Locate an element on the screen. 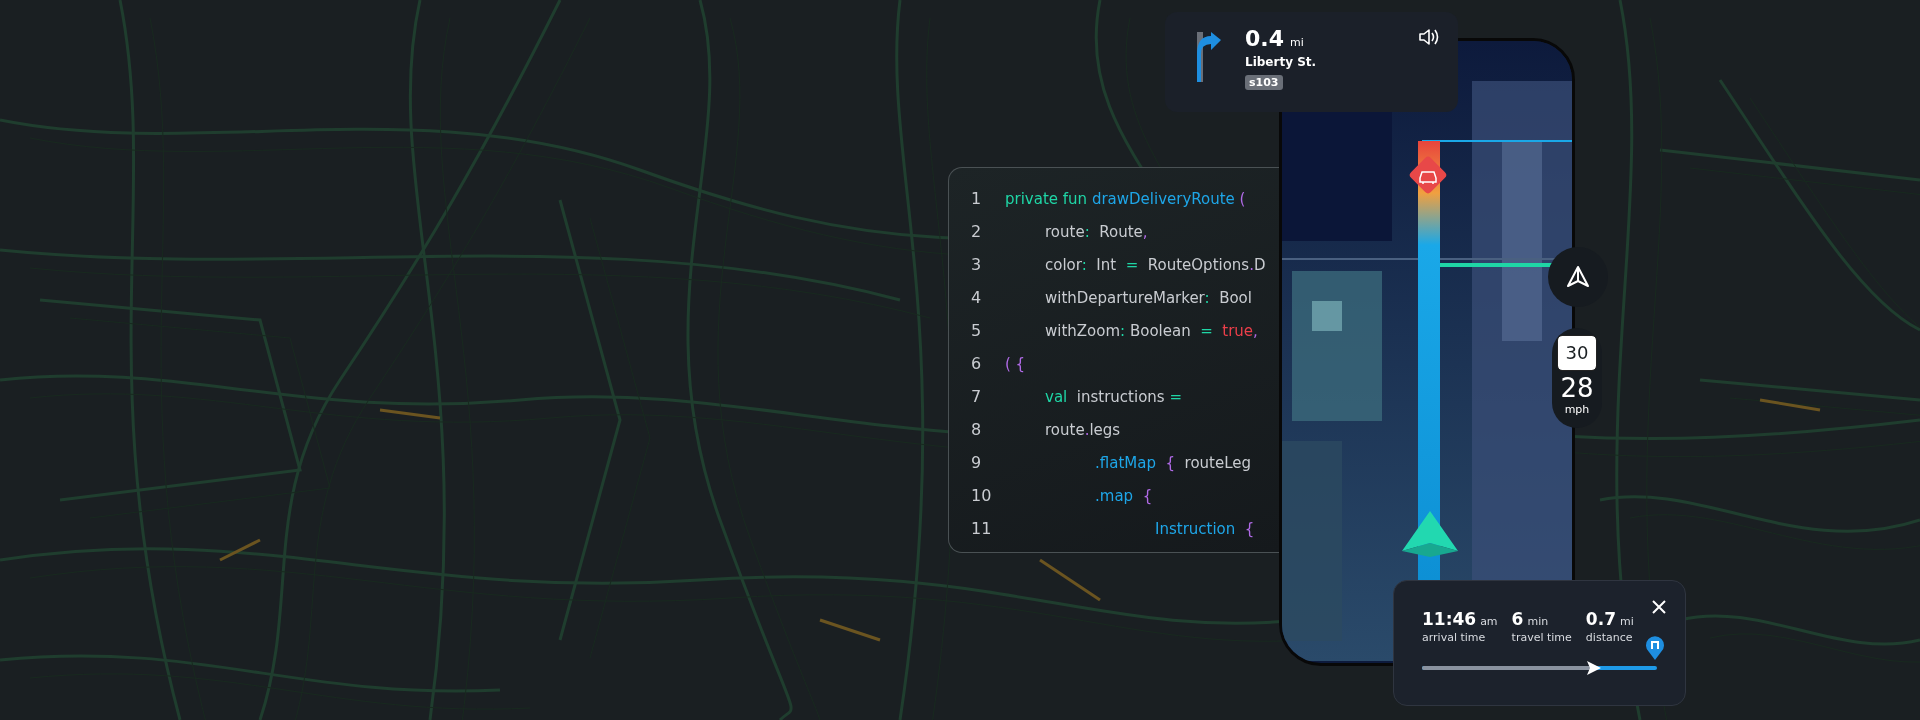 This screenshot has height=720, width=1920. code-line: route: Route, is located at coordinates (1096, 231).